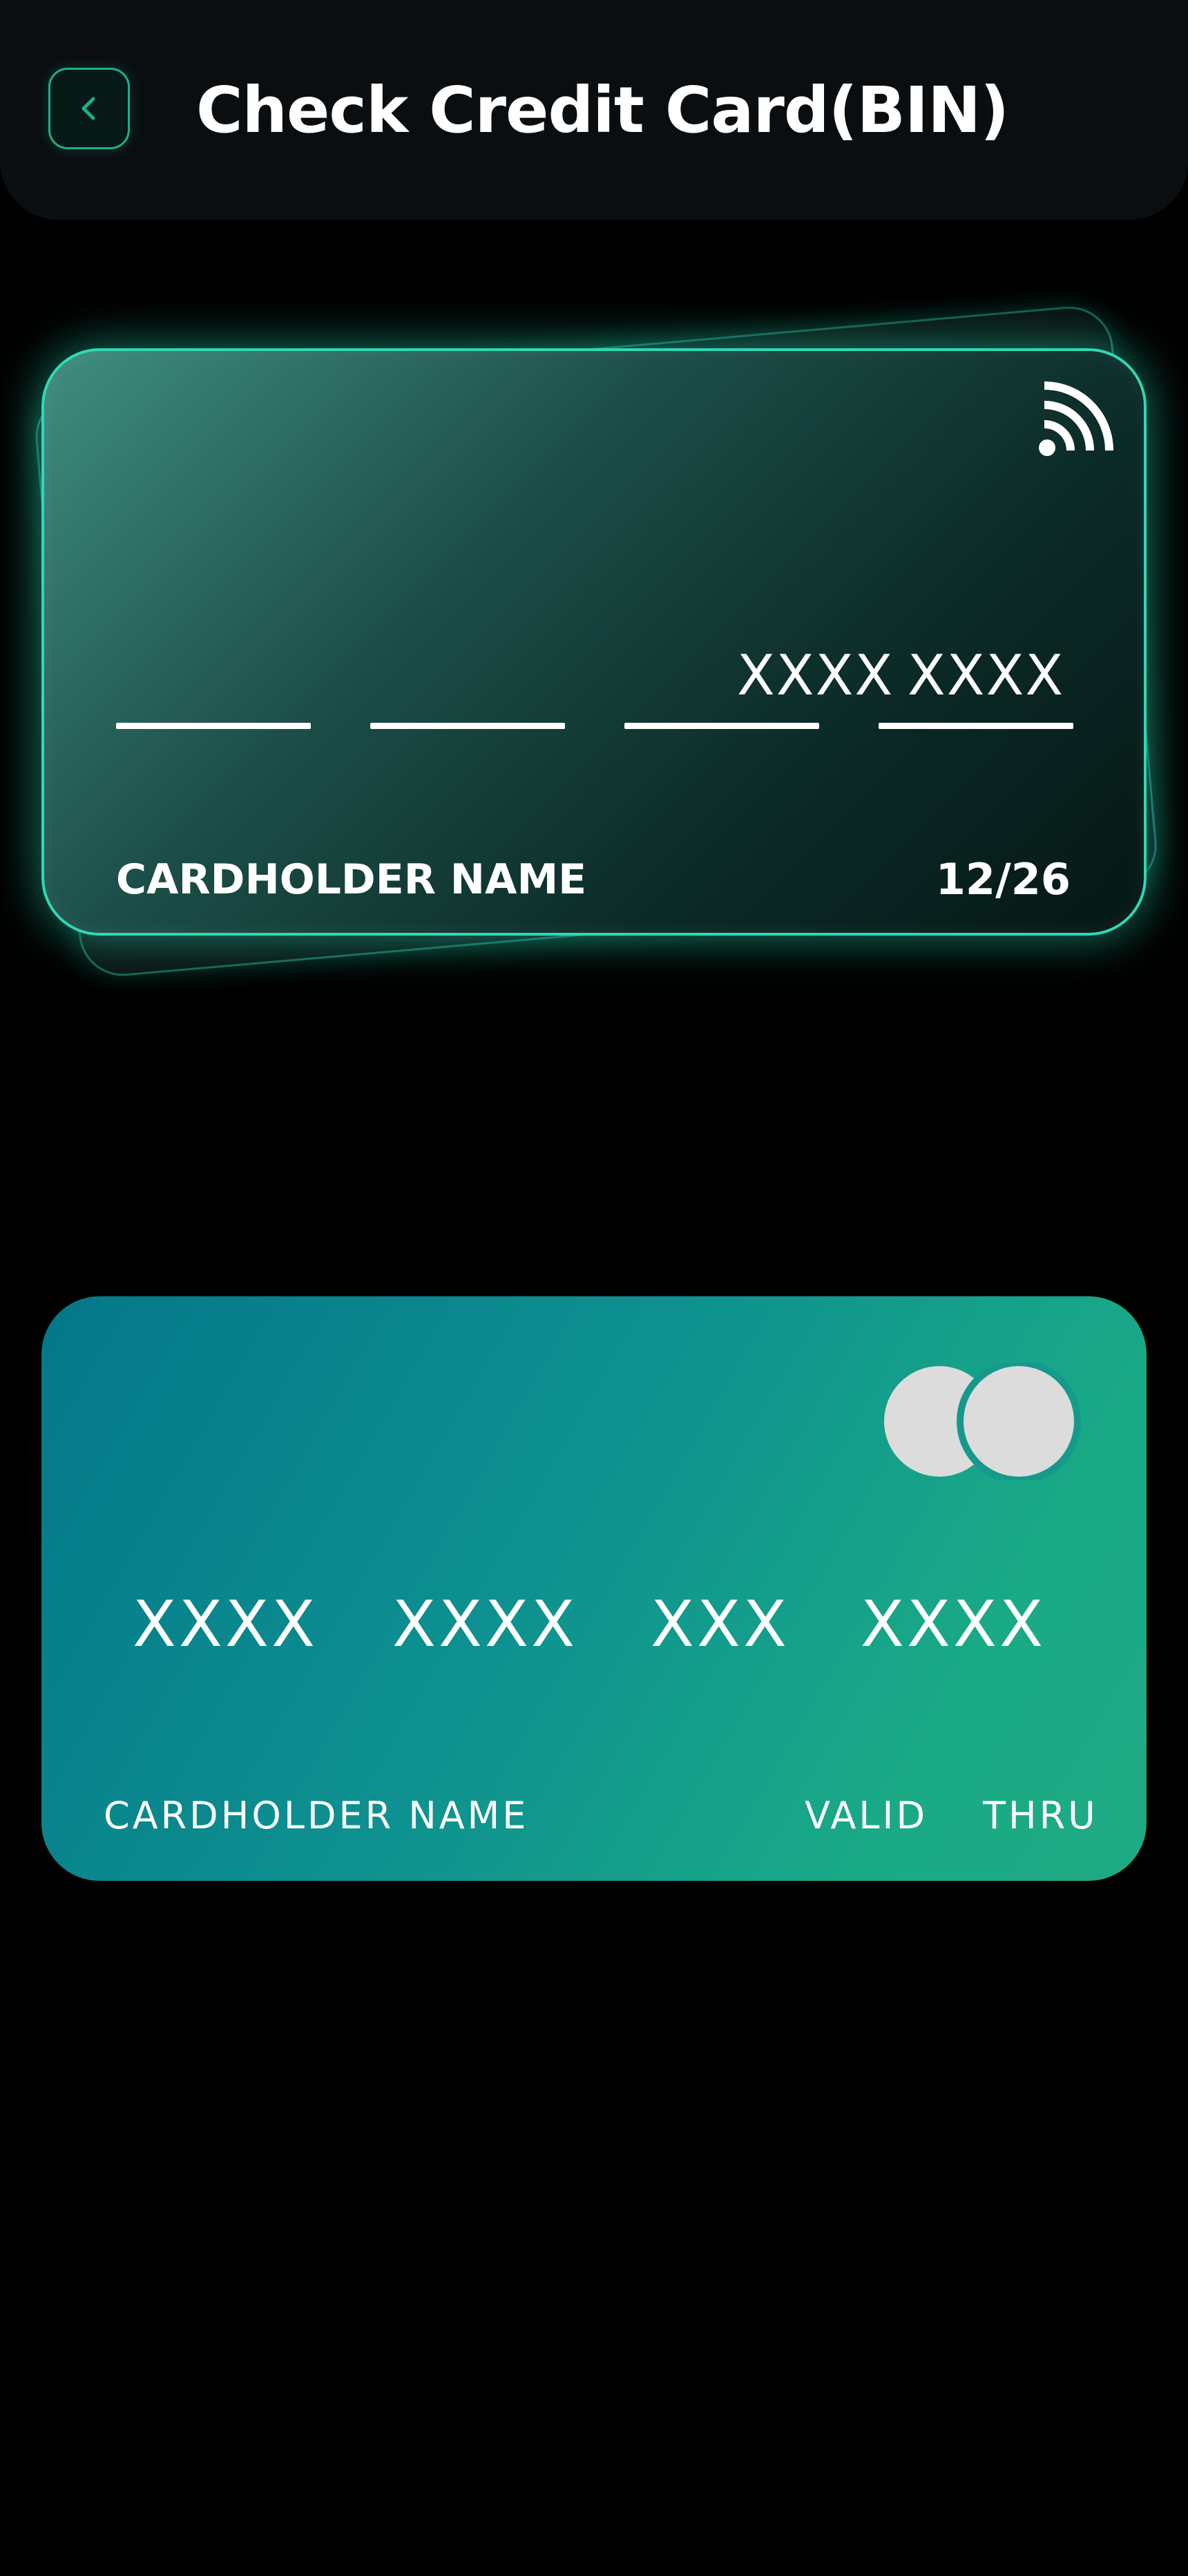 The image size is (1188, 2576). What do you see at coordinates (1040, 1815) in the screenshot?
I see `gradient-card-thru-label: THRU` at bounding box center [1040, 1815].